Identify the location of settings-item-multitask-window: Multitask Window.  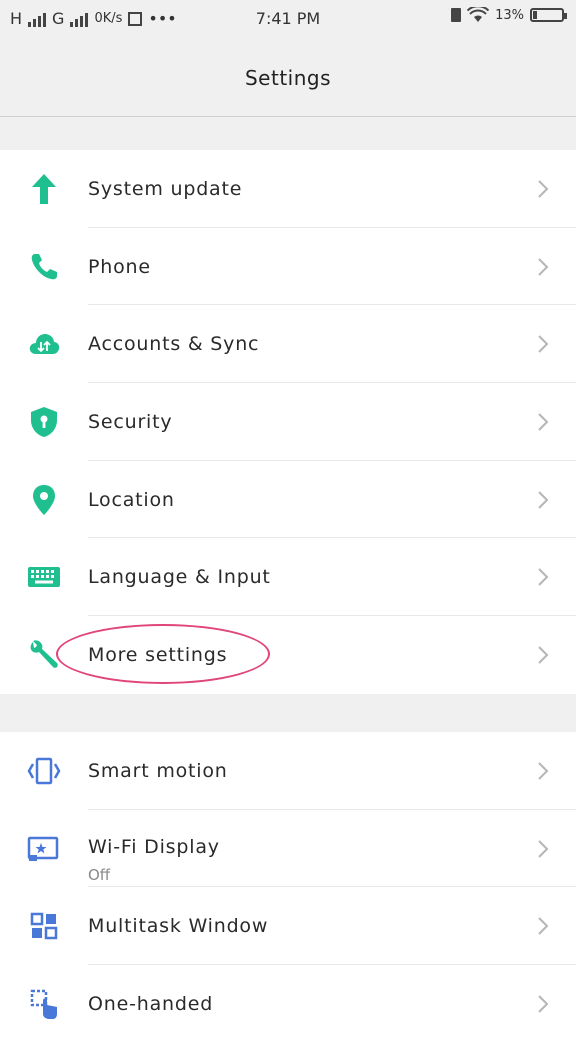
(288, 926).